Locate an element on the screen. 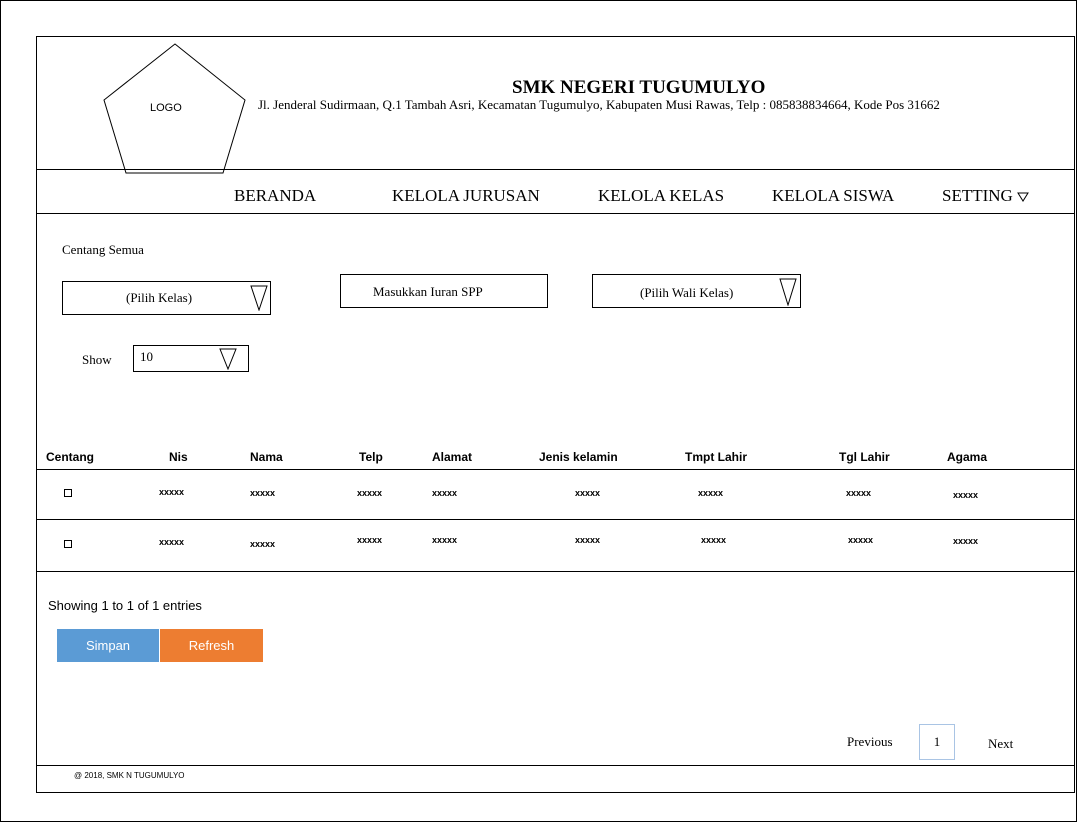 The width and height of the screenshot is (1077, 822). wali-kelas-select-value: (Pilih Wali Kelas) is located at coordinates (687, 292).